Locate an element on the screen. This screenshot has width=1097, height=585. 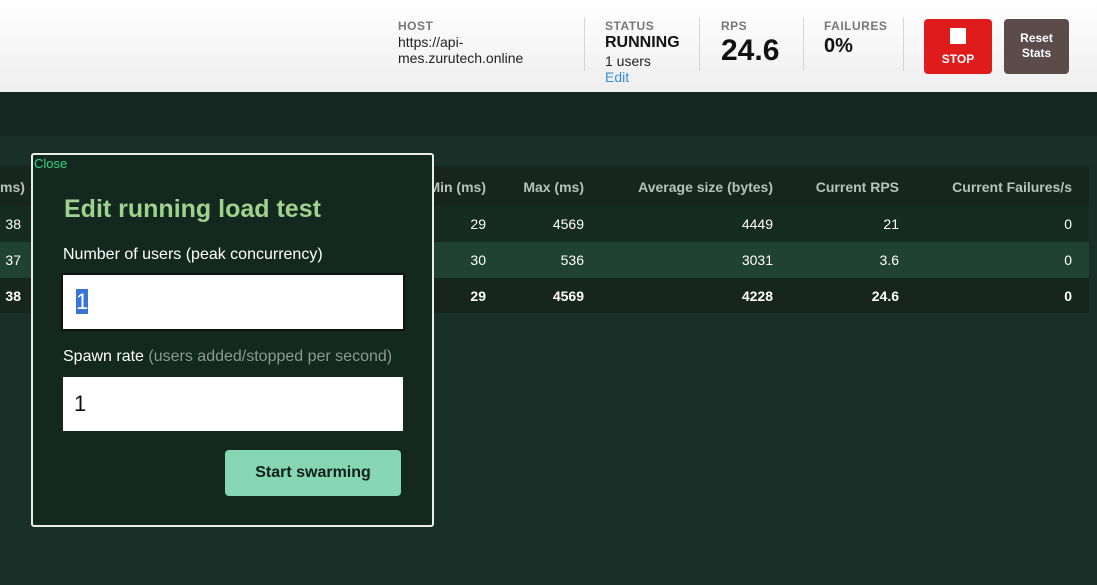
stop-label: STOP is located at coordinates (958, 59).